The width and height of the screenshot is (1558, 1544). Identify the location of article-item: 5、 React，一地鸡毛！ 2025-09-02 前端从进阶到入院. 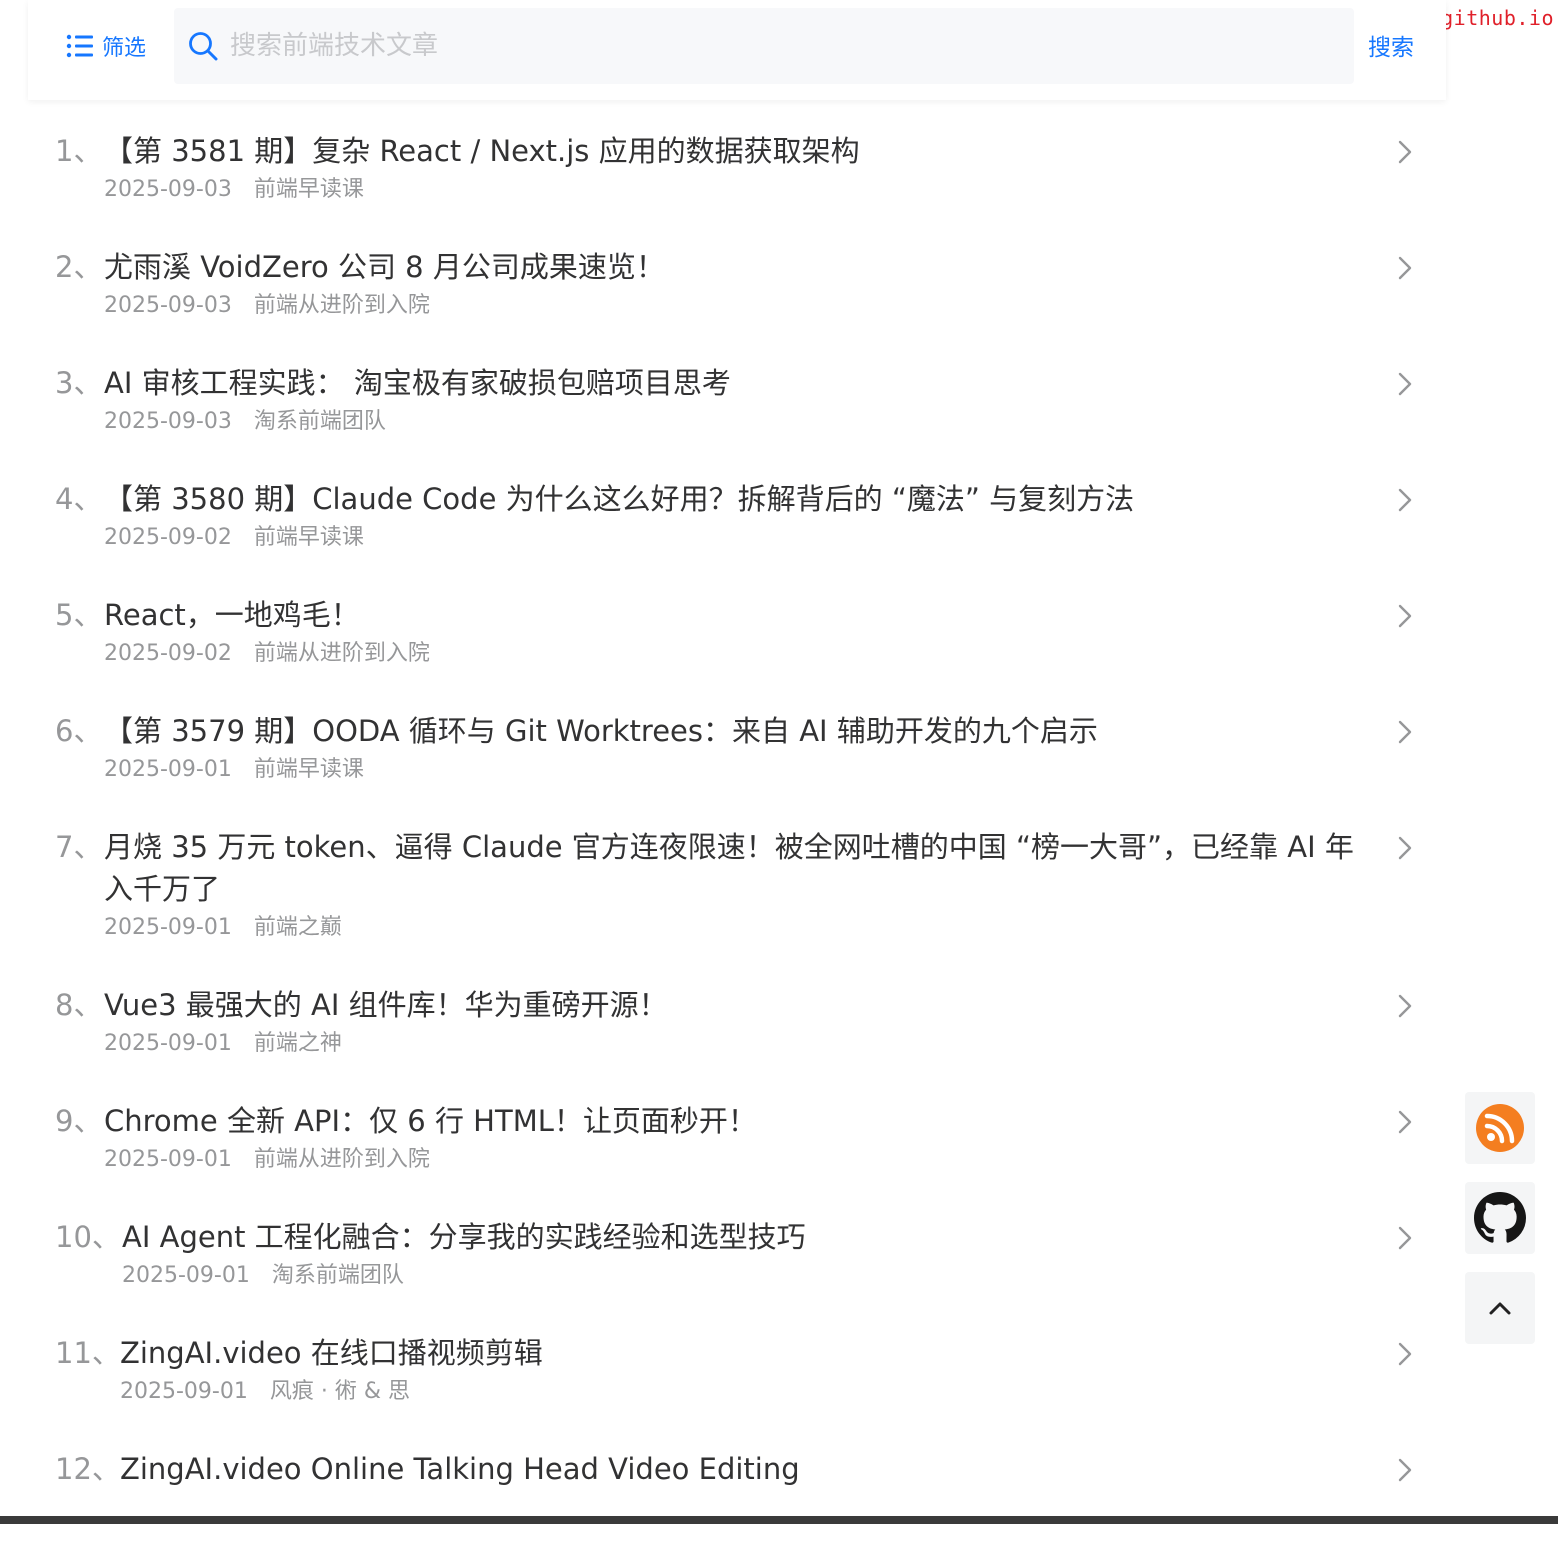
(720, 632).